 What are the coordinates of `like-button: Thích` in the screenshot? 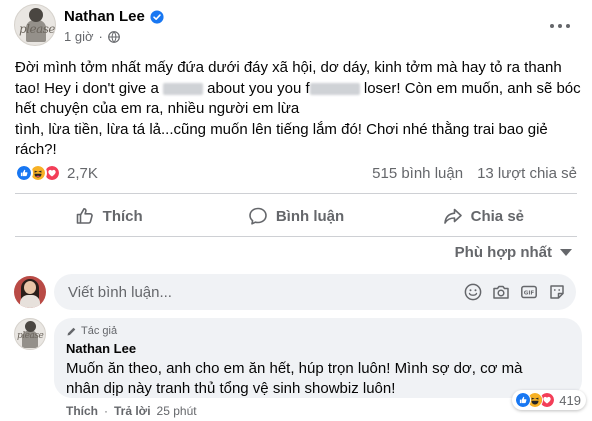 It's located at (108, 216).